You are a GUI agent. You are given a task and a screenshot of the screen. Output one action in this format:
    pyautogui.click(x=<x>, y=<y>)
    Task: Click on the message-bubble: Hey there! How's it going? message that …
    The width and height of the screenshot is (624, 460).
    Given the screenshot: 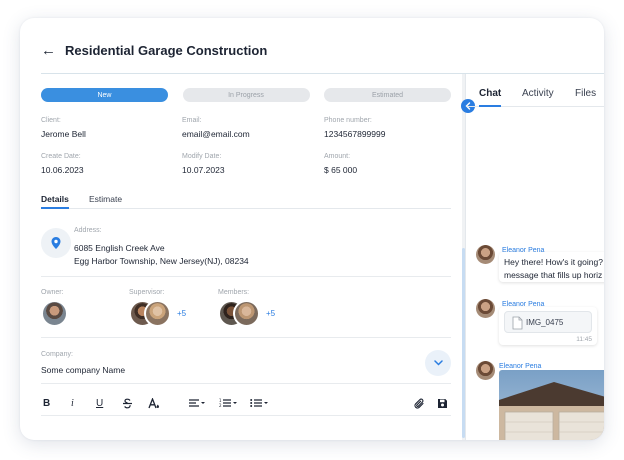 What is the action you would take?
    pyautogui.click(x=551, y=267)
    